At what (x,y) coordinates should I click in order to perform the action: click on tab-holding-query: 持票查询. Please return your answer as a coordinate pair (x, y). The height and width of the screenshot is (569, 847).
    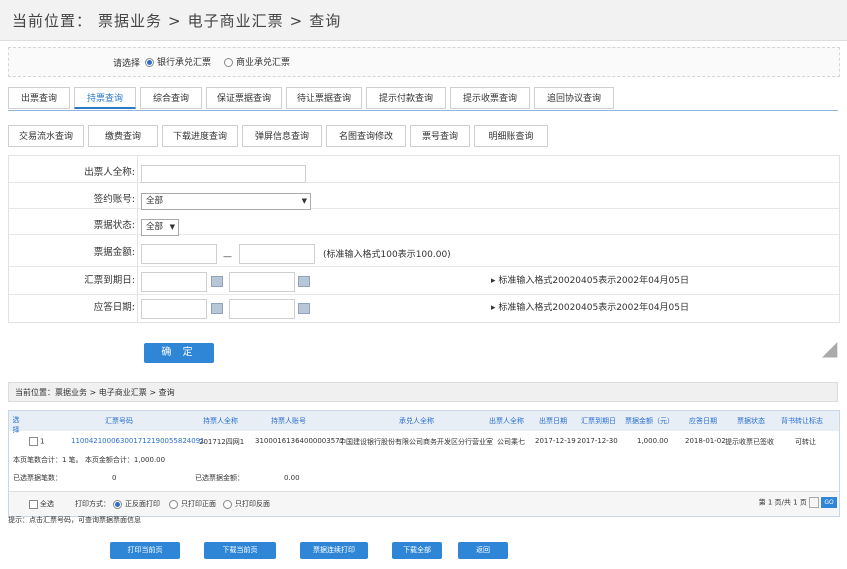
    Looking at the image, I should click on (105, 98).